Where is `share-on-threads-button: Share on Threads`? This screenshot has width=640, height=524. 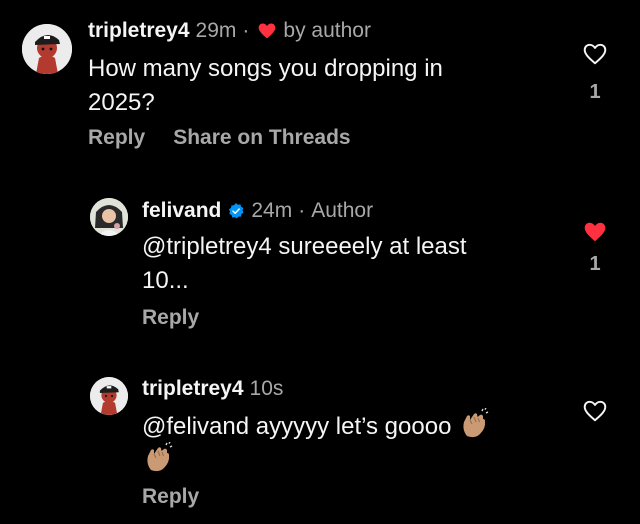 share-on-threads-button: Share on Threads is located at coordinates (261, 138).